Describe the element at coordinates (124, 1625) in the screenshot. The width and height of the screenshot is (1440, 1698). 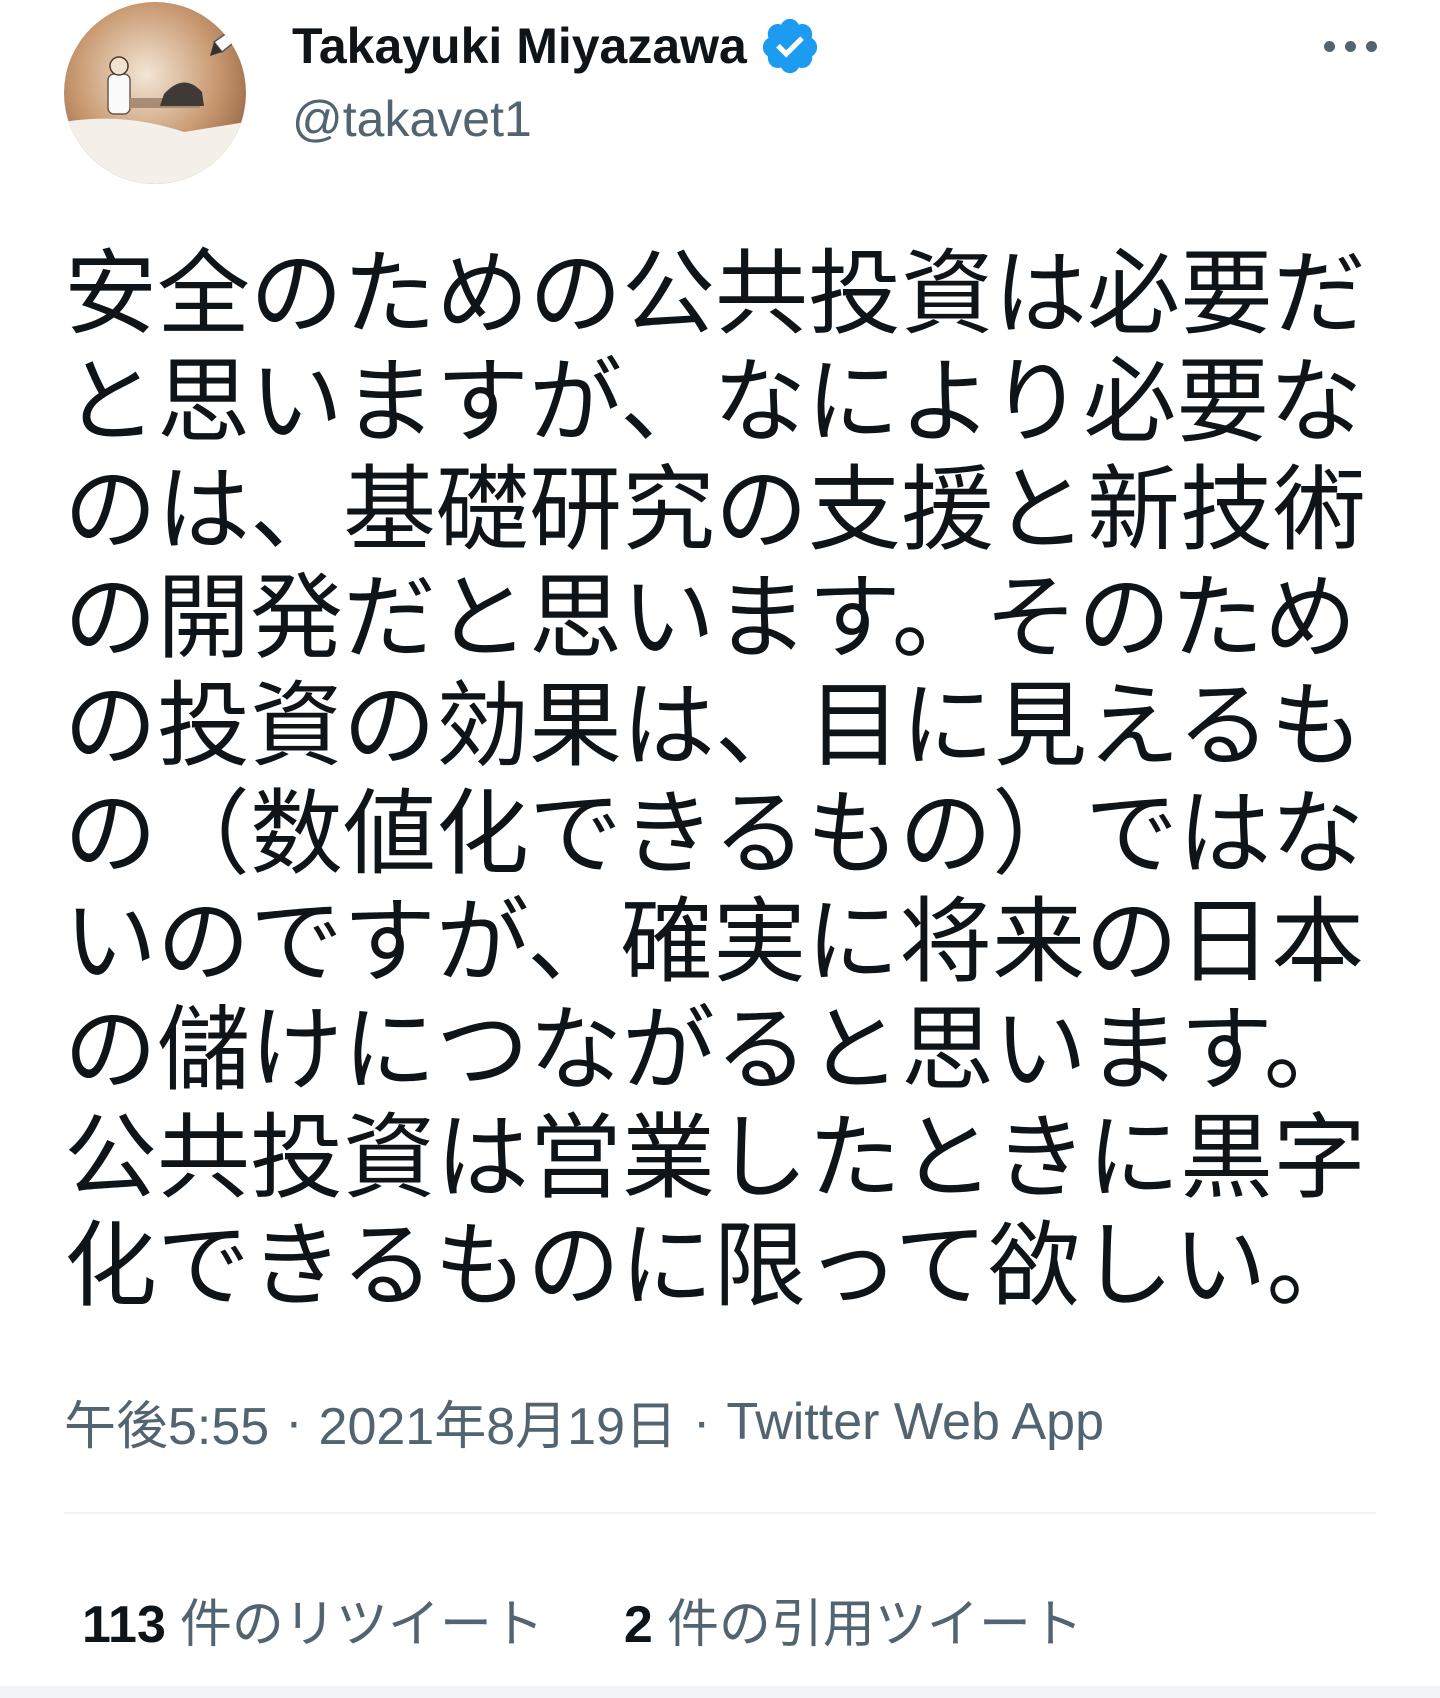
I see `retweet-count: 113` at that location.